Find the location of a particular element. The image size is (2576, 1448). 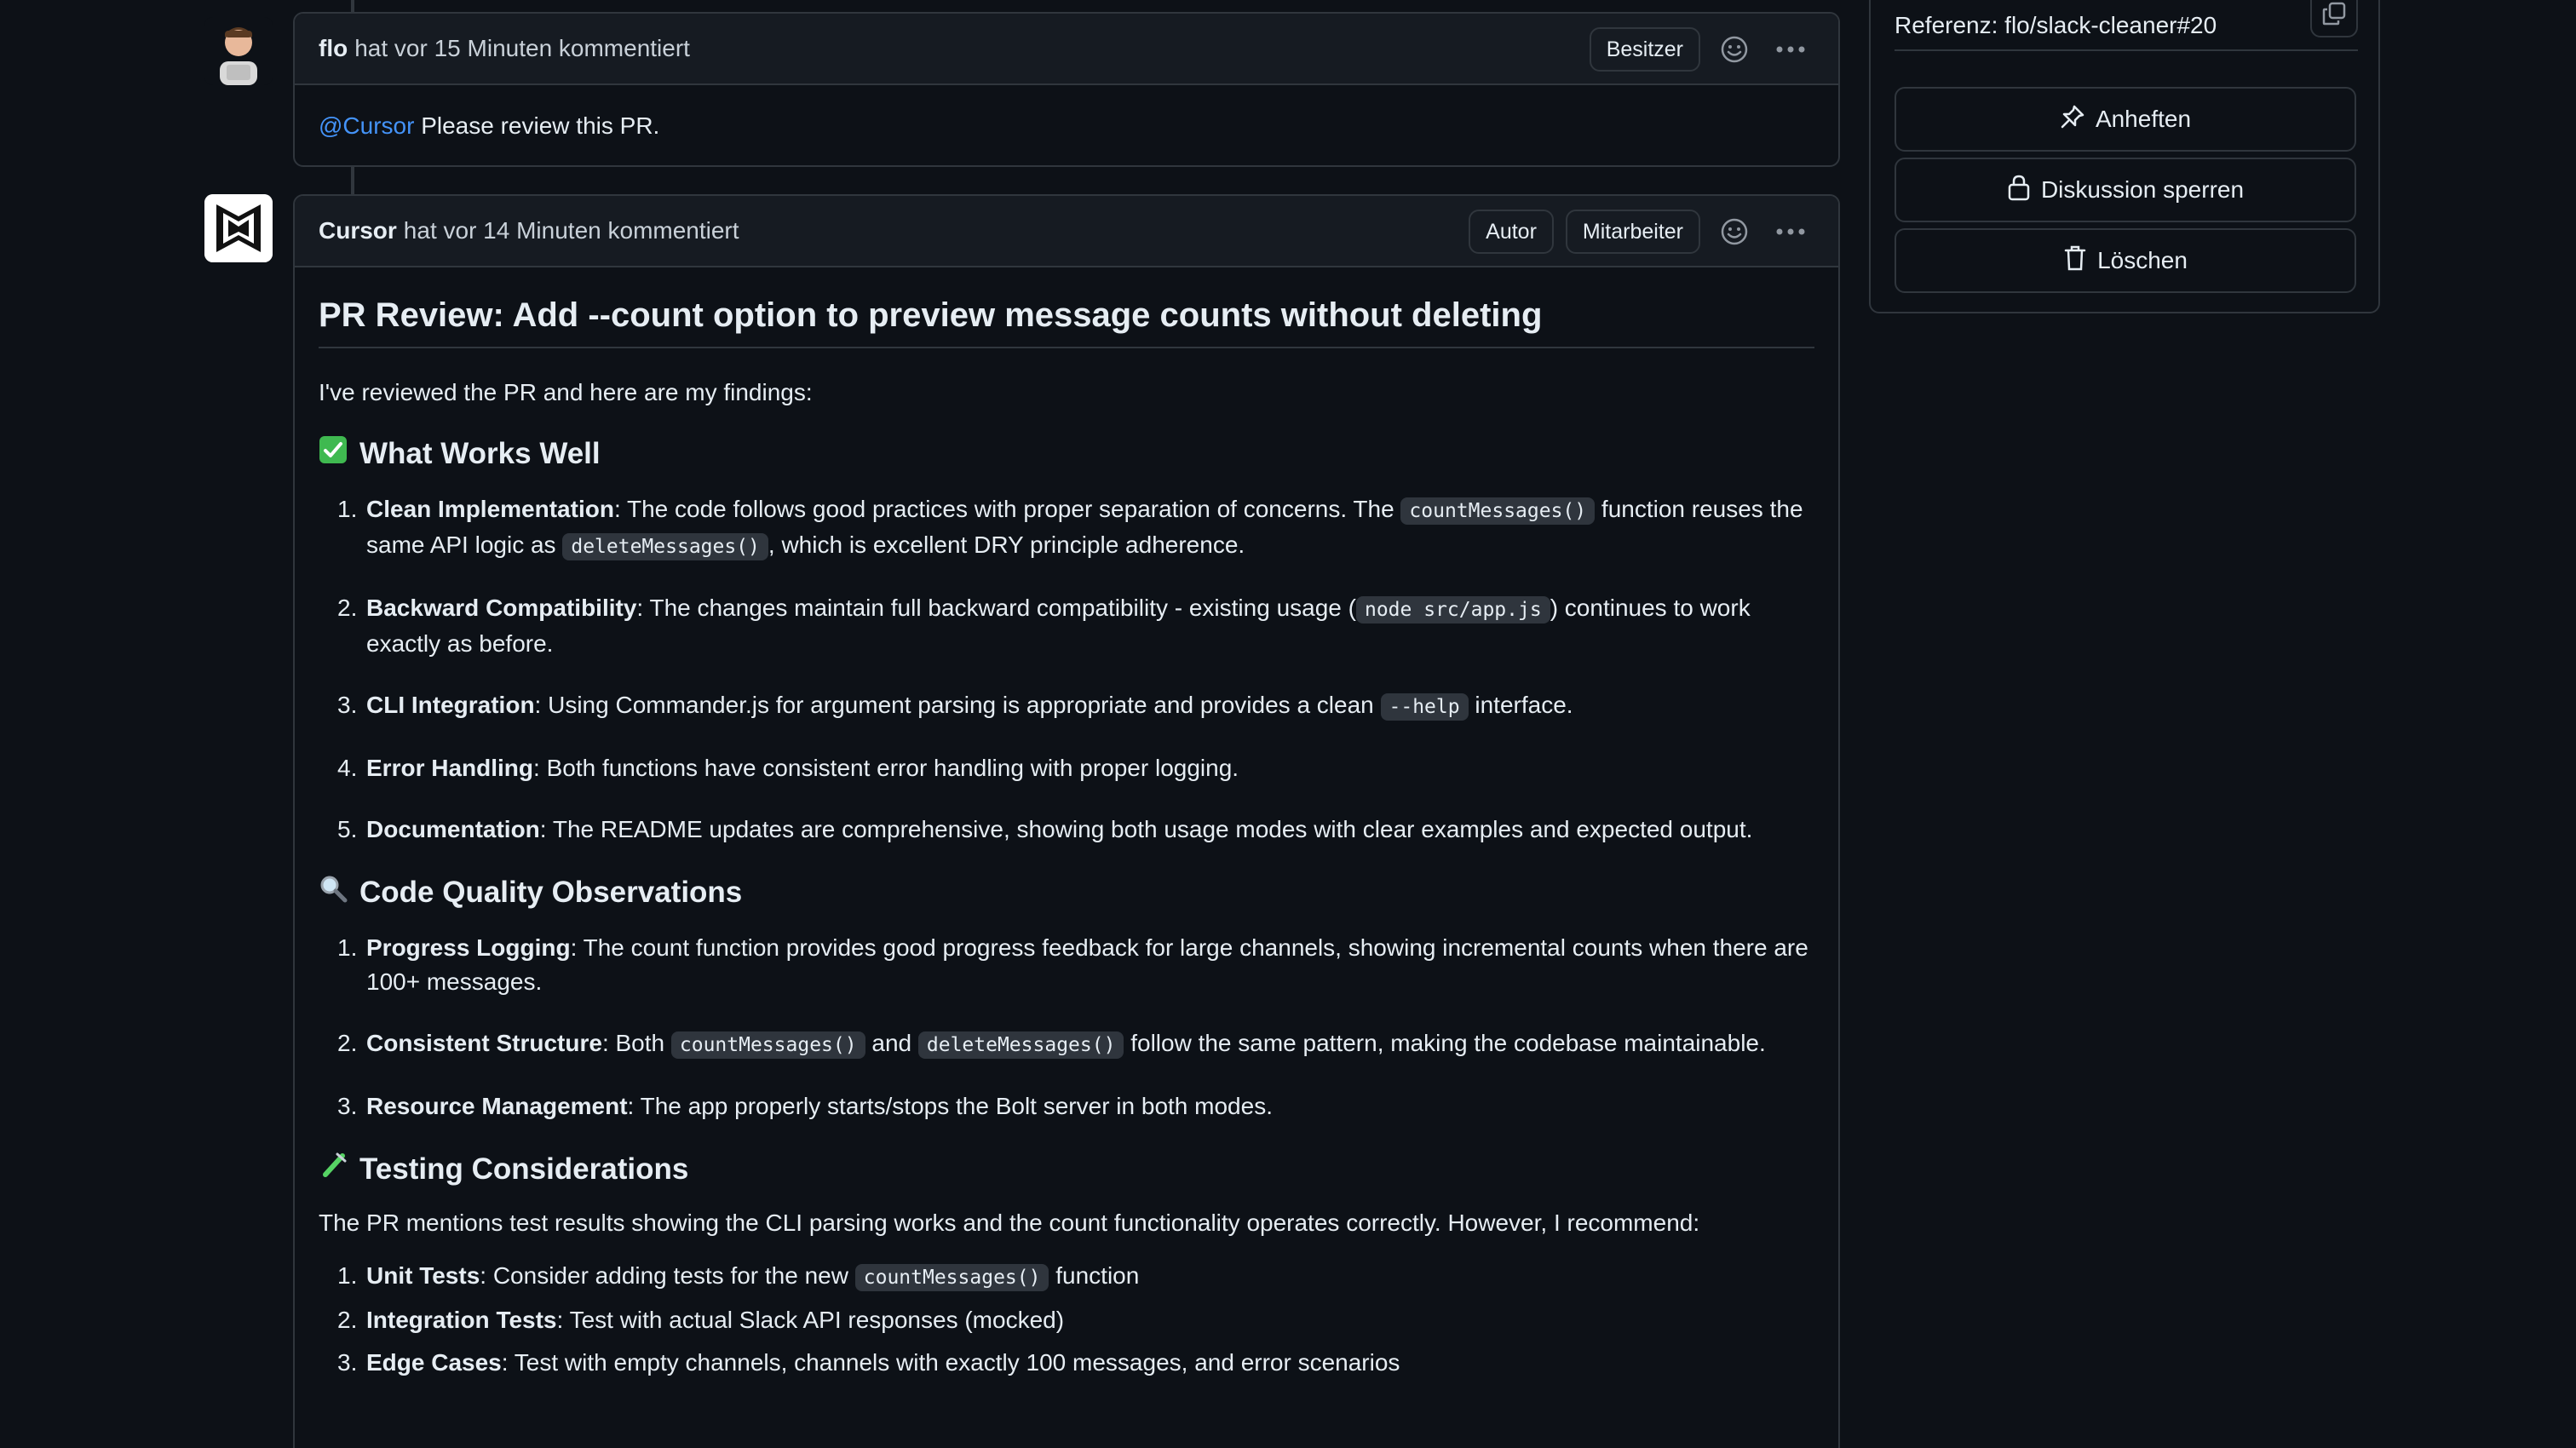

comment-timestamp: hat vor 15 Minuten kommentiert is located at coordinates (522, 49).